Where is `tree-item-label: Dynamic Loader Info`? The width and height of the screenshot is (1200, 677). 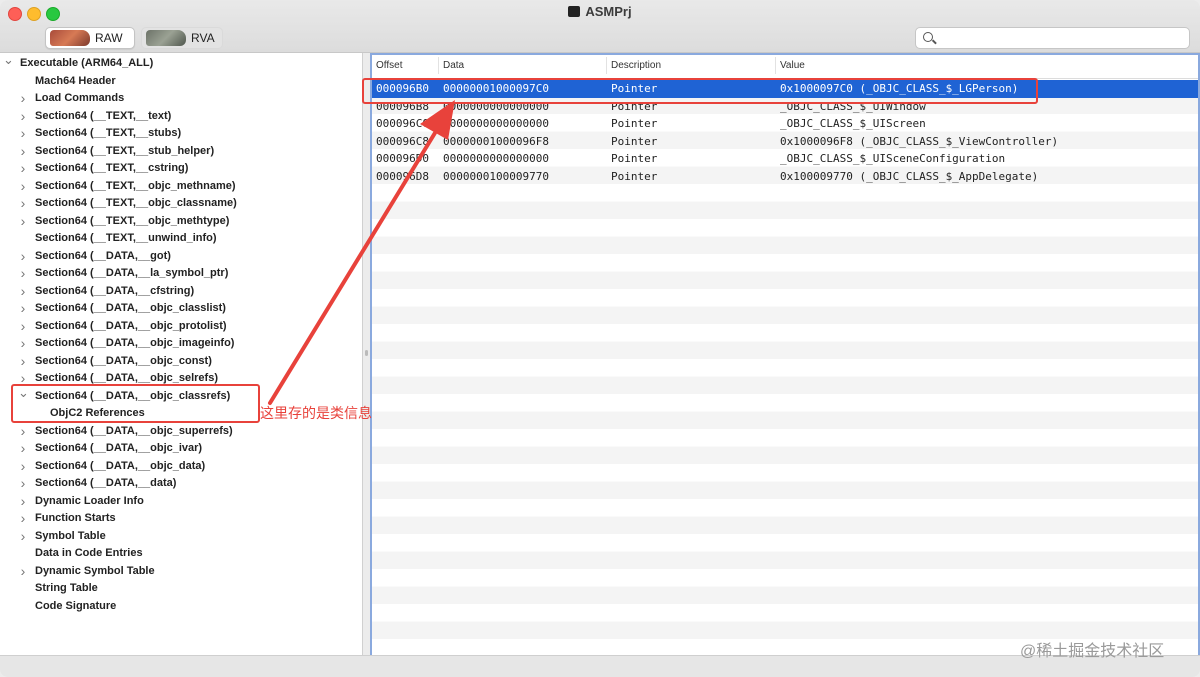 tree-item-label: Dynamic Loader Info is located at coordinates (89, 500).